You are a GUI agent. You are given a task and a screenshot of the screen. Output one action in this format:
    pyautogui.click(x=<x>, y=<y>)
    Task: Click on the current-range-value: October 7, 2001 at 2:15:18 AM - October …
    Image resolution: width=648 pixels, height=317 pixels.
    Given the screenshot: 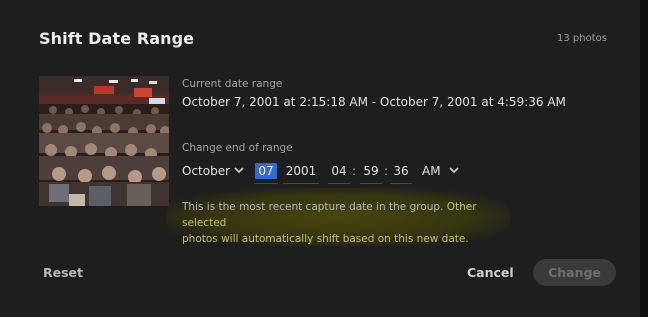 What is the action you would take?
    pyautogui.click(x=374, y=102)
    